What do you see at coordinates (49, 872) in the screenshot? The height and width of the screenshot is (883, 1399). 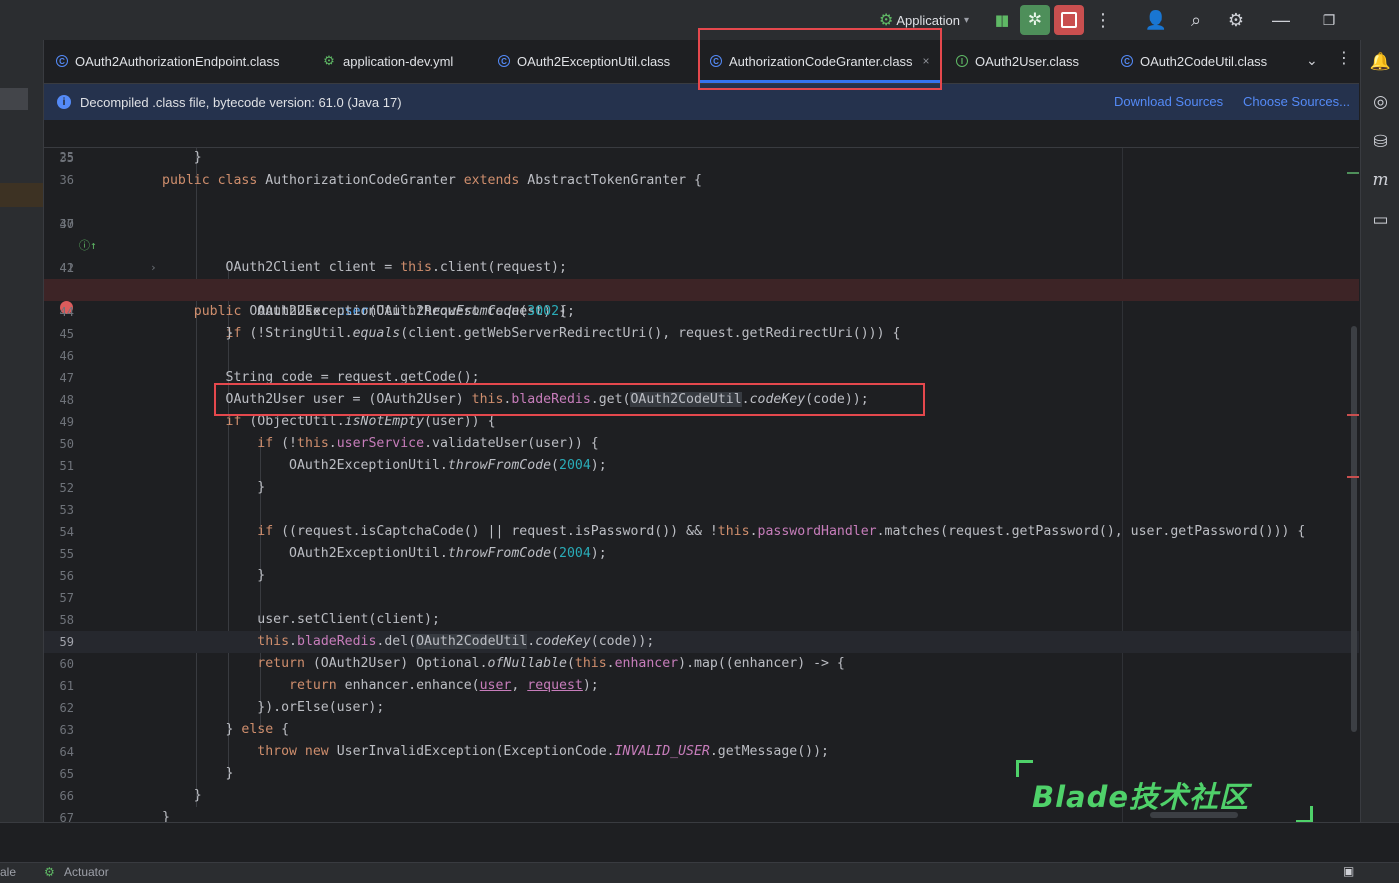 I see `actuator-icon: ⚙` at bounding box center [49, 872].